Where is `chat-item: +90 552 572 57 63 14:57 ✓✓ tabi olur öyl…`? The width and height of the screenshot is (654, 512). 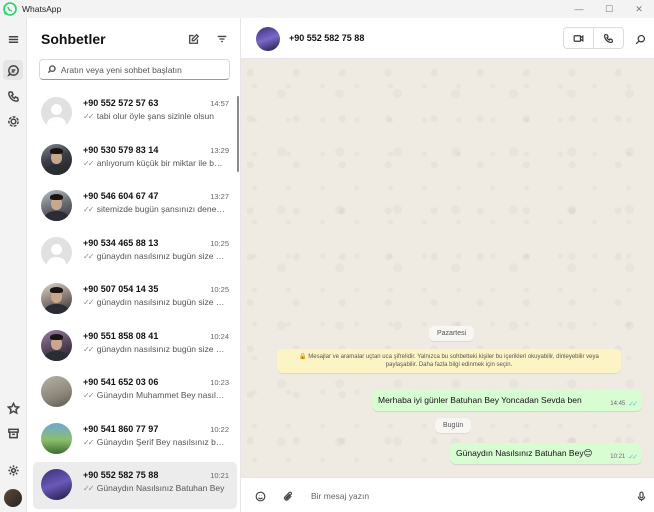
chat-item: +90 552 572 57 63 14:57 ✓✓ tabi olur öyl… is located at coordinates (135, 113).